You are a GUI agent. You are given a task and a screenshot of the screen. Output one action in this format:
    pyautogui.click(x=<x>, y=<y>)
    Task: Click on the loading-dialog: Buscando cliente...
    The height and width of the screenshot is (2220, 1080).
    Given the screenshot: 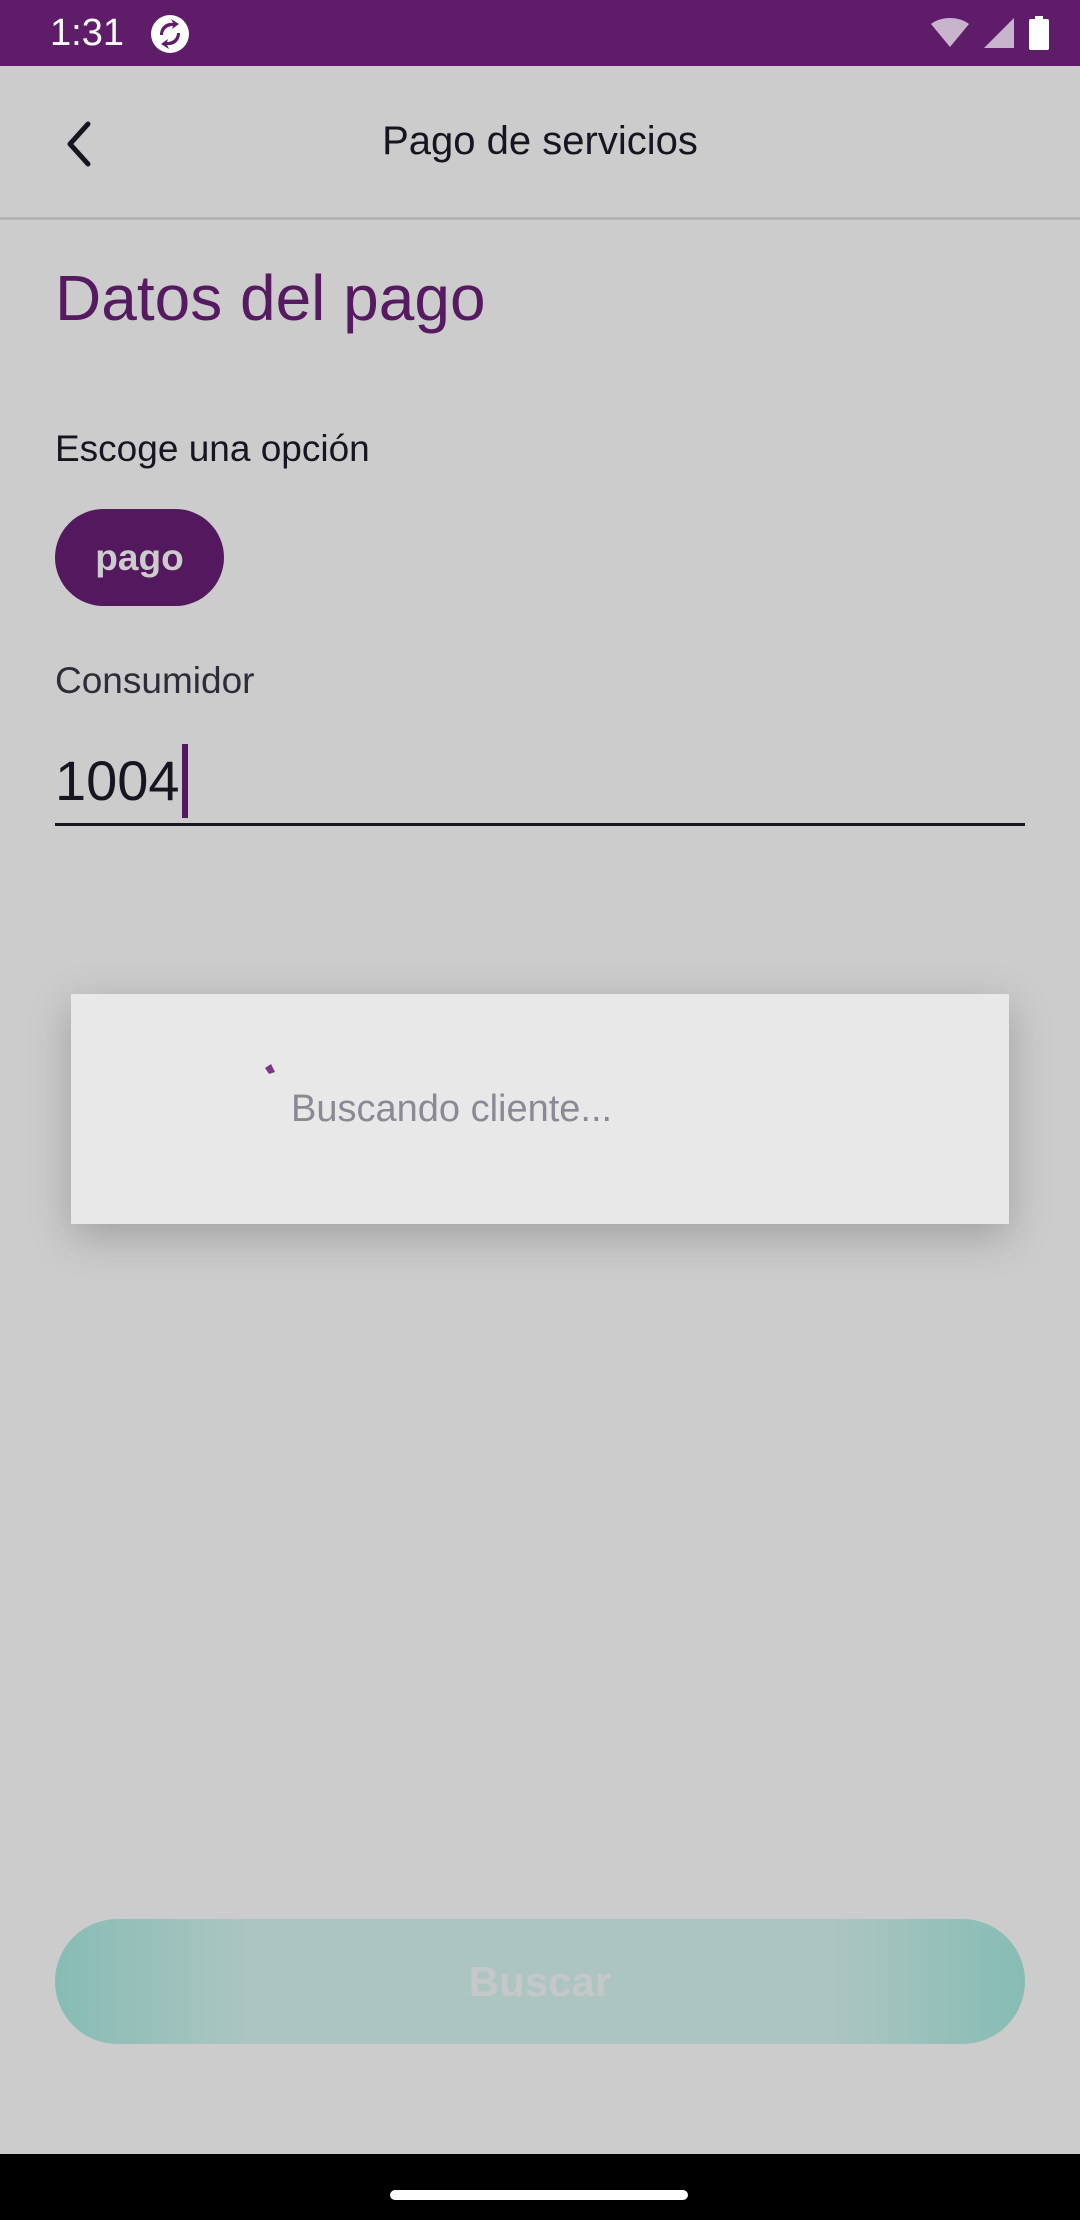 What is the action you would take?
    pyautogui.click(x=540, y=1109)
    